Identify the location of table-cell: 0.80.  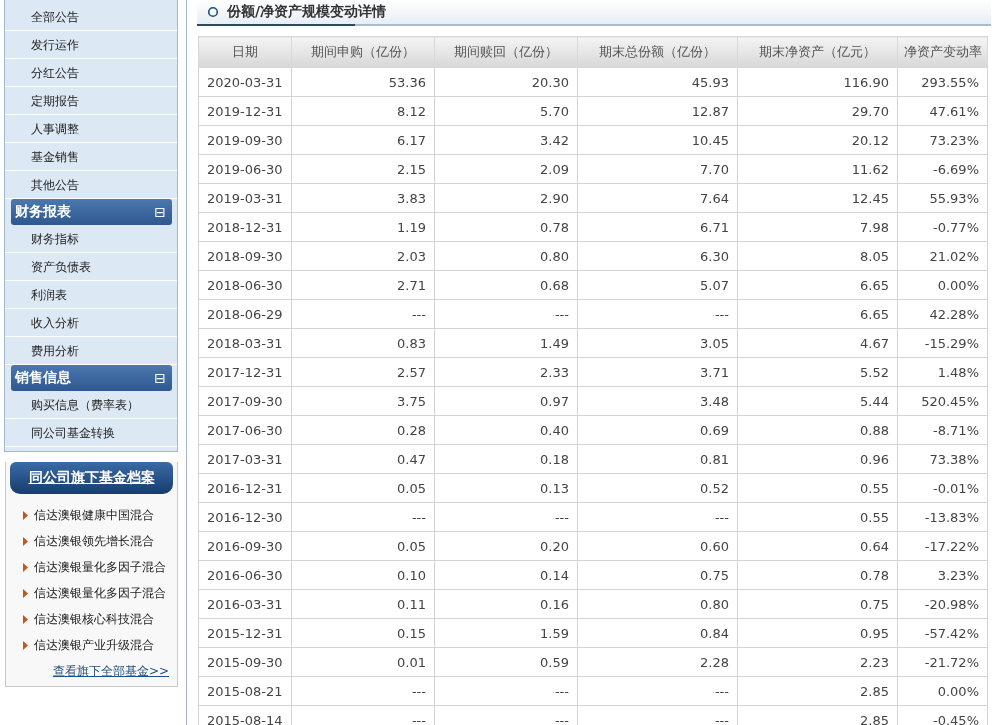
(506, 256).